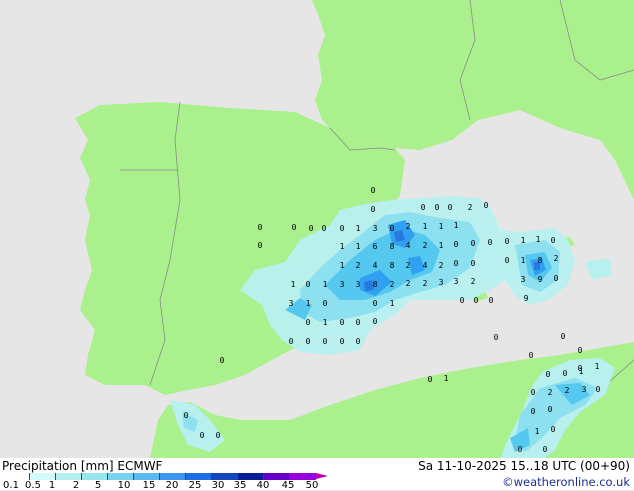  What do you see at coordinates (566, 482) in the screenshot?
I see `credit-link: ©weatheronline.co.uk` at bounding box center [566, 482].